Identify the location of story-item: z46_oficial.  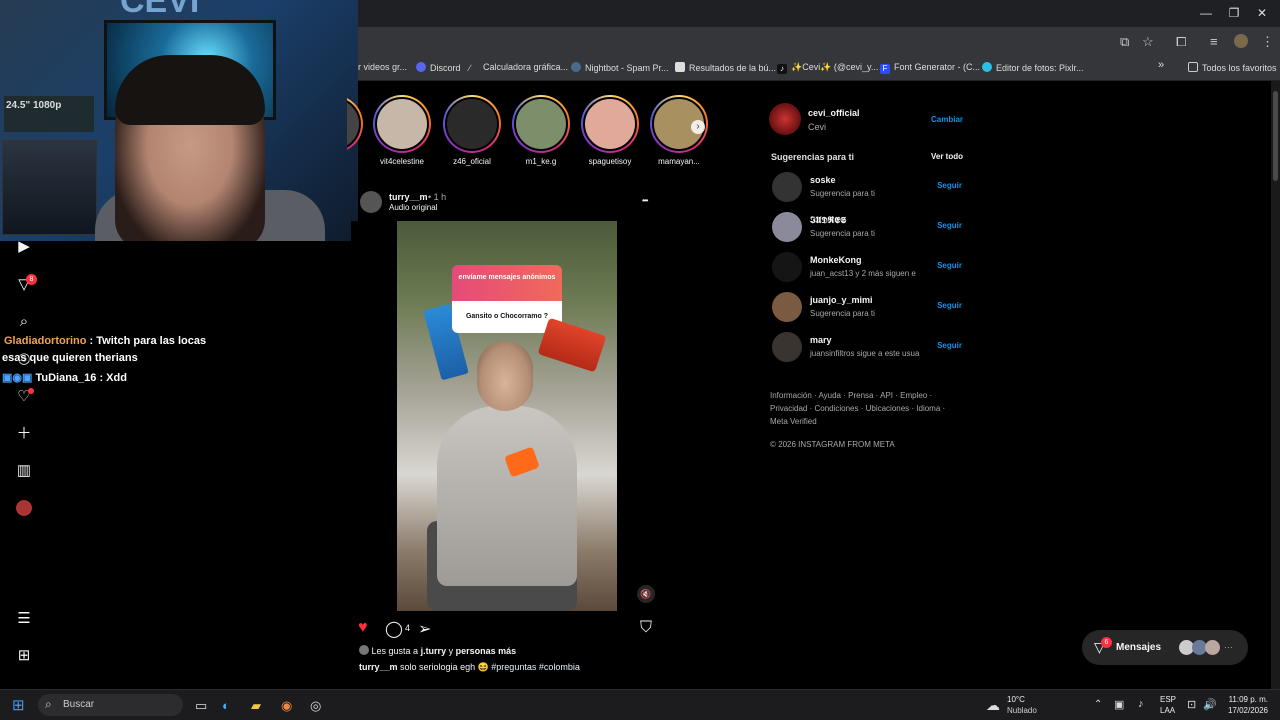
(472, 130).